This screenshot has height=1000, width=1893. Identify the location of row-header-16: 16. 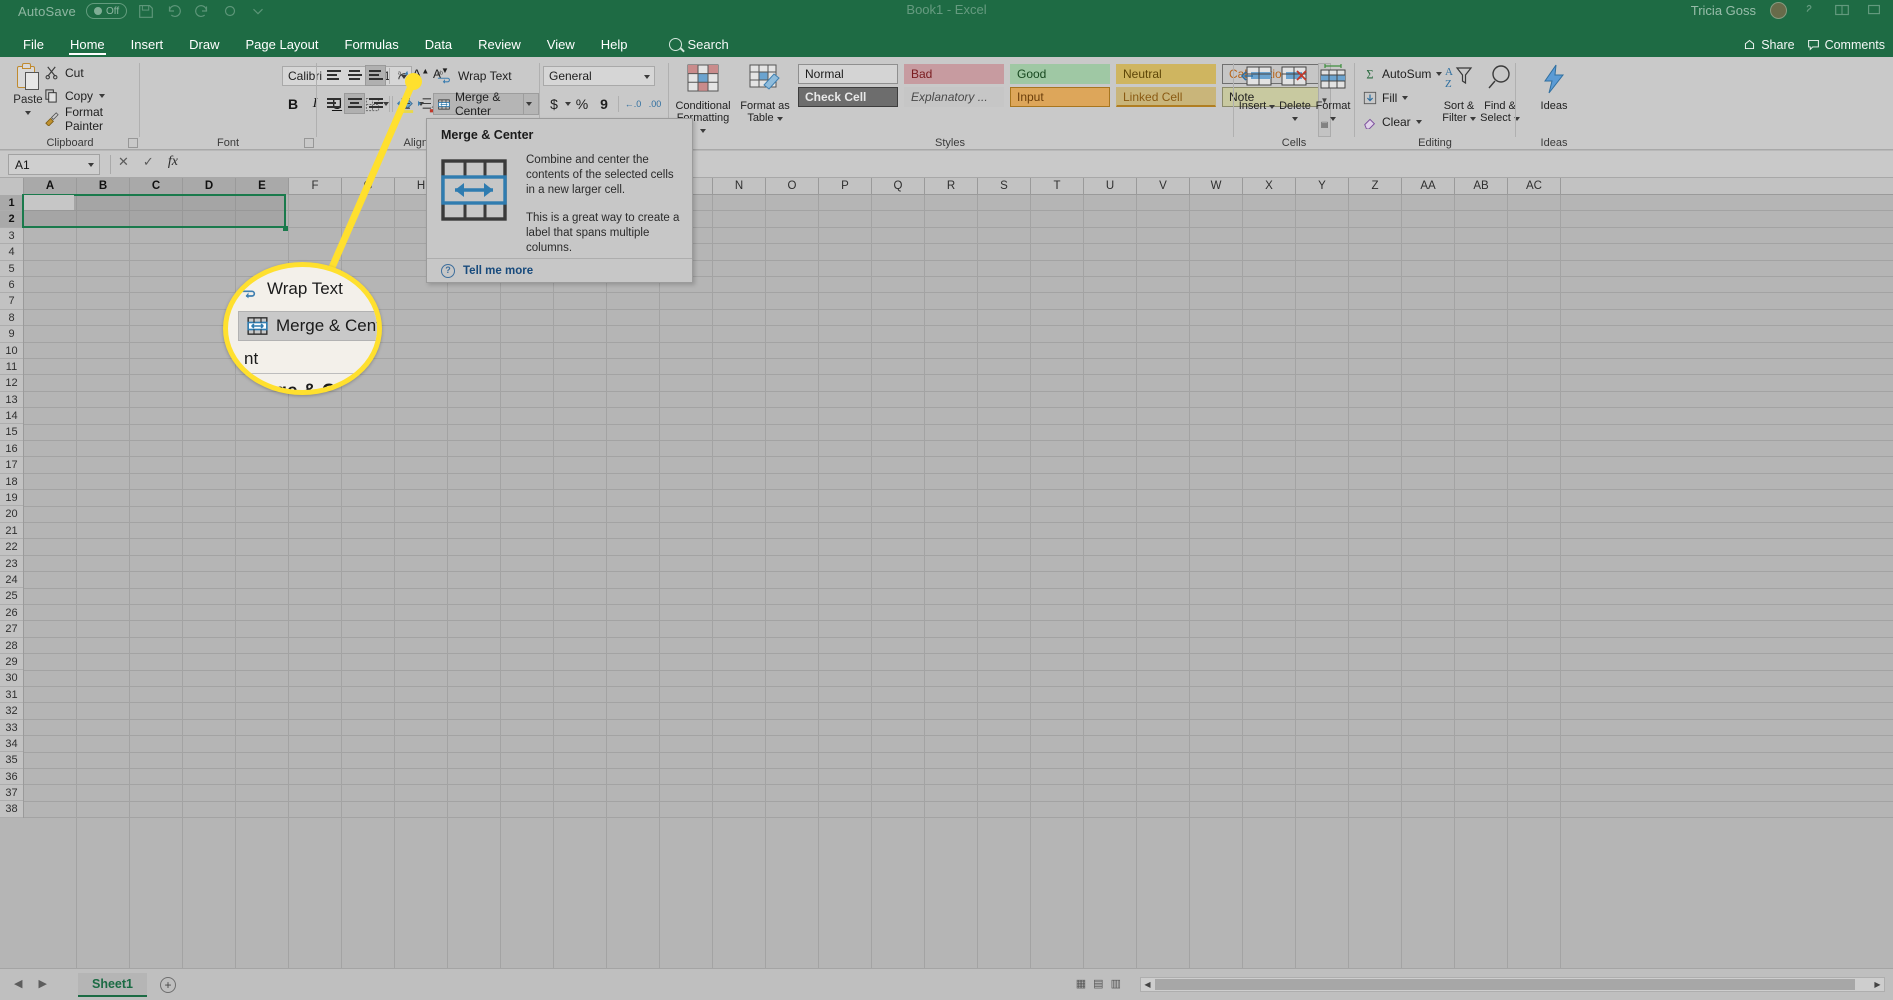
(11, 449).